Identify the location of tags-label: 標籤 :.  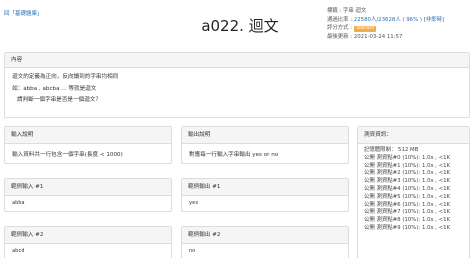
(335, 11).